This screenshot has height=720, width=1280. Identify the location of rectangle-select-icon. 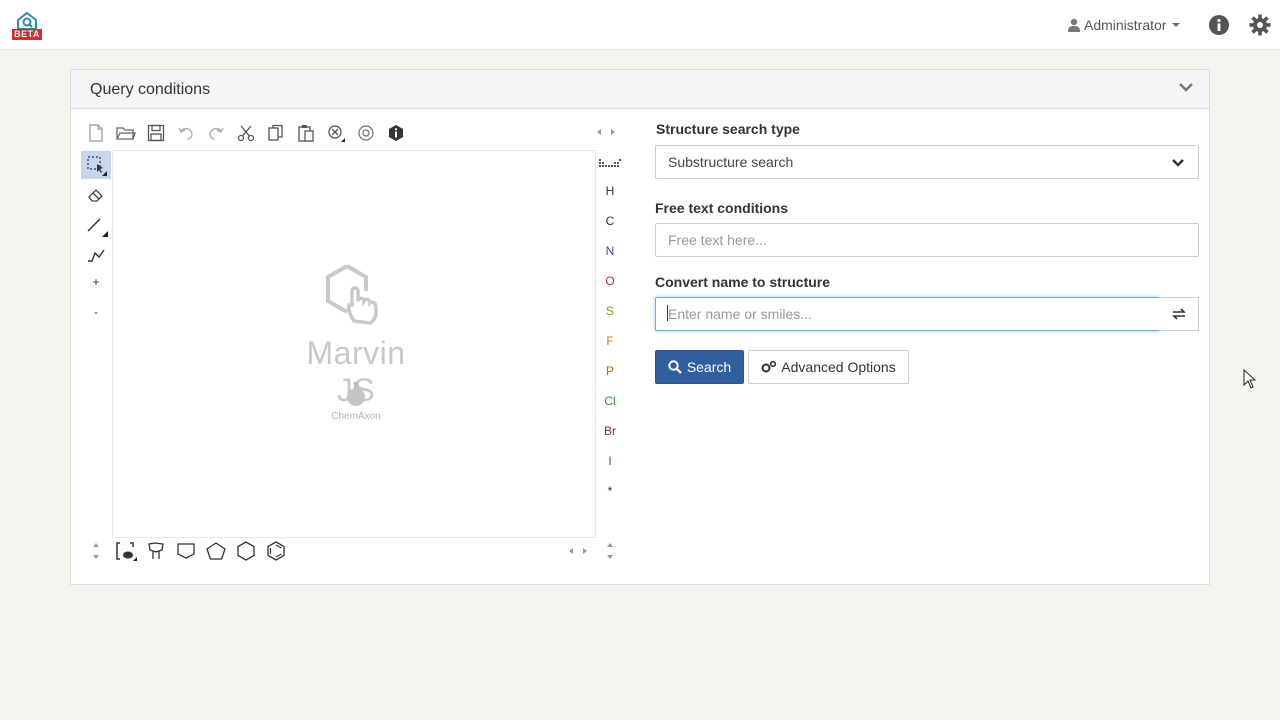
(96, 165).